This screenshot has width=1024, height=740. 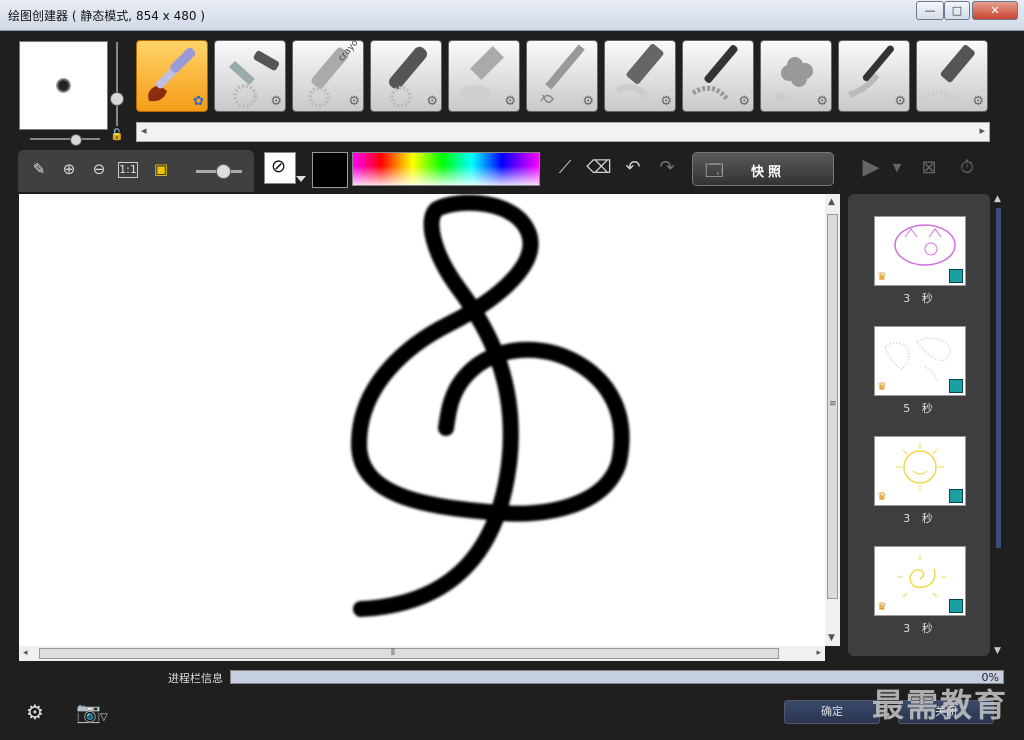 What do you see at coordinates (104, 717) in the screenshot?
I see `chevron-down-icon: ▽` at bounding box center [104, 717].